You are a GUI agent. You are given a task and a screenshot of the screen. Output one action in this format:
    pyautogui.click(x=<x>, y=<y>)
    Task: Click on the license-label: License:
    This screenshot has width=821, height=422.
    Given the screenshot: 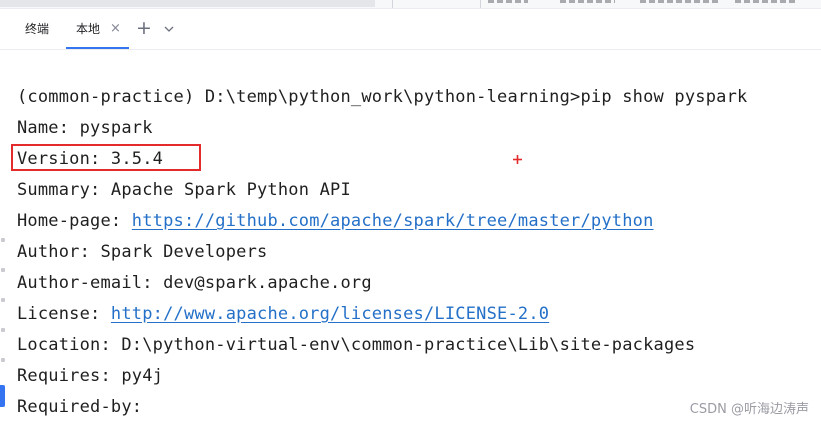 What is the action you would take?
    pyautogui.click(x=64, y=314)
    